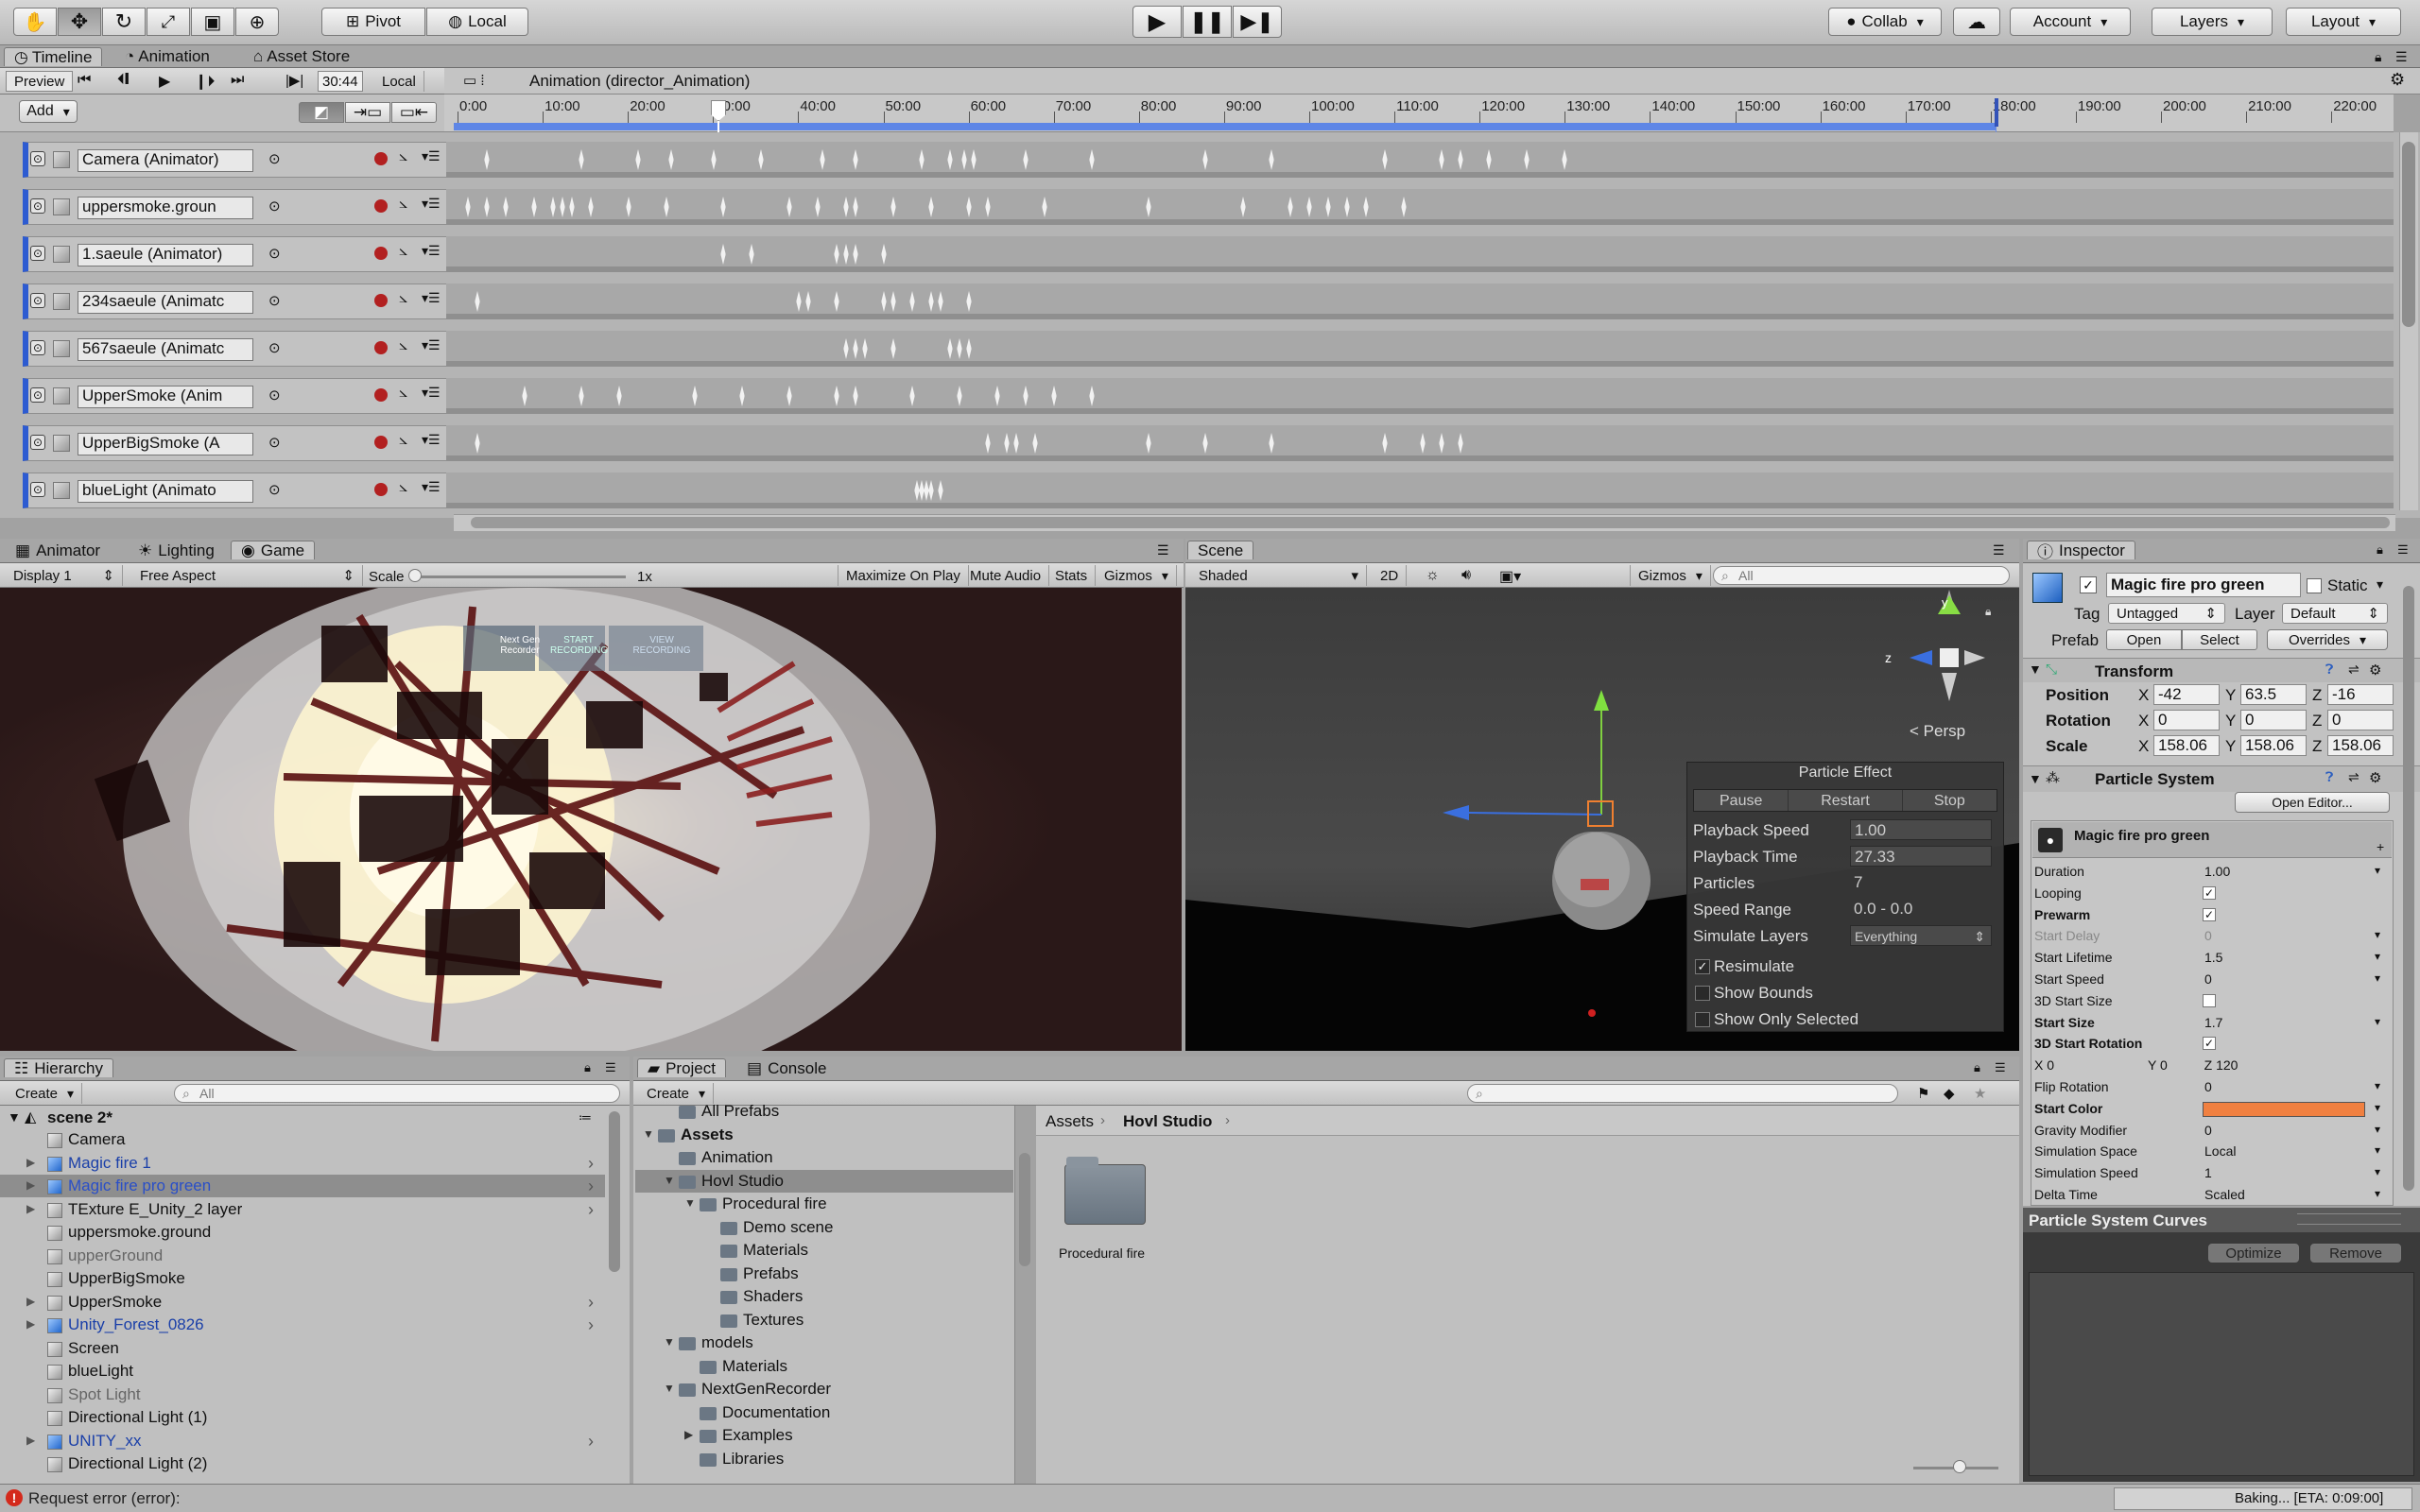 The image size is (2420, 1512). Describe the element at coordinates (2329, 777) in the screenshot. I see `ps-help-icon: ❓︎` at that location.